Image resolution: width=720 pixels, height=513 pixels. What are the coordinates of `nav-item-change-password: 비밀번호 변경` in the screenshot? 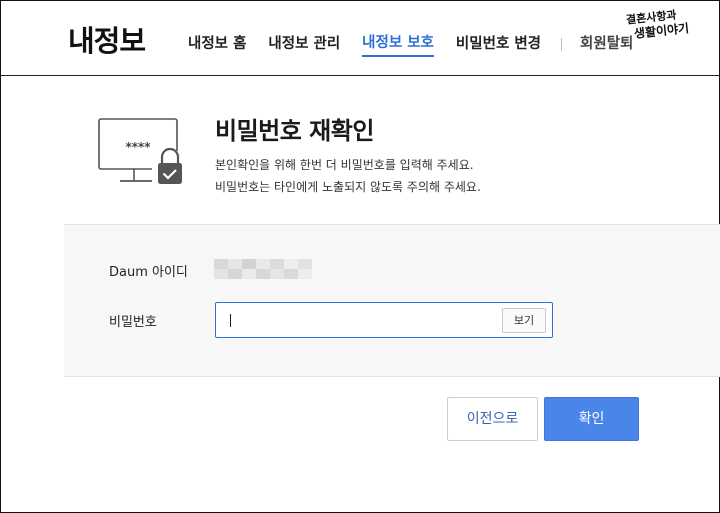 It's located at (498, 44).